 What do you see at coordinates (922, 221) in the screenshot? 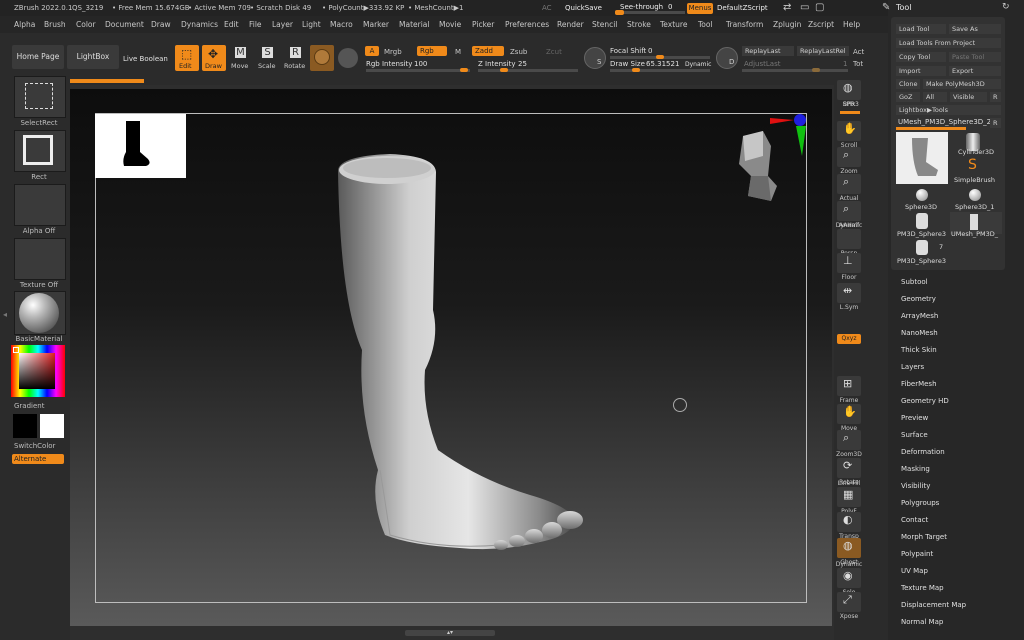
I see `pm3d-sphere-icon` at bounding box center [922, 221].